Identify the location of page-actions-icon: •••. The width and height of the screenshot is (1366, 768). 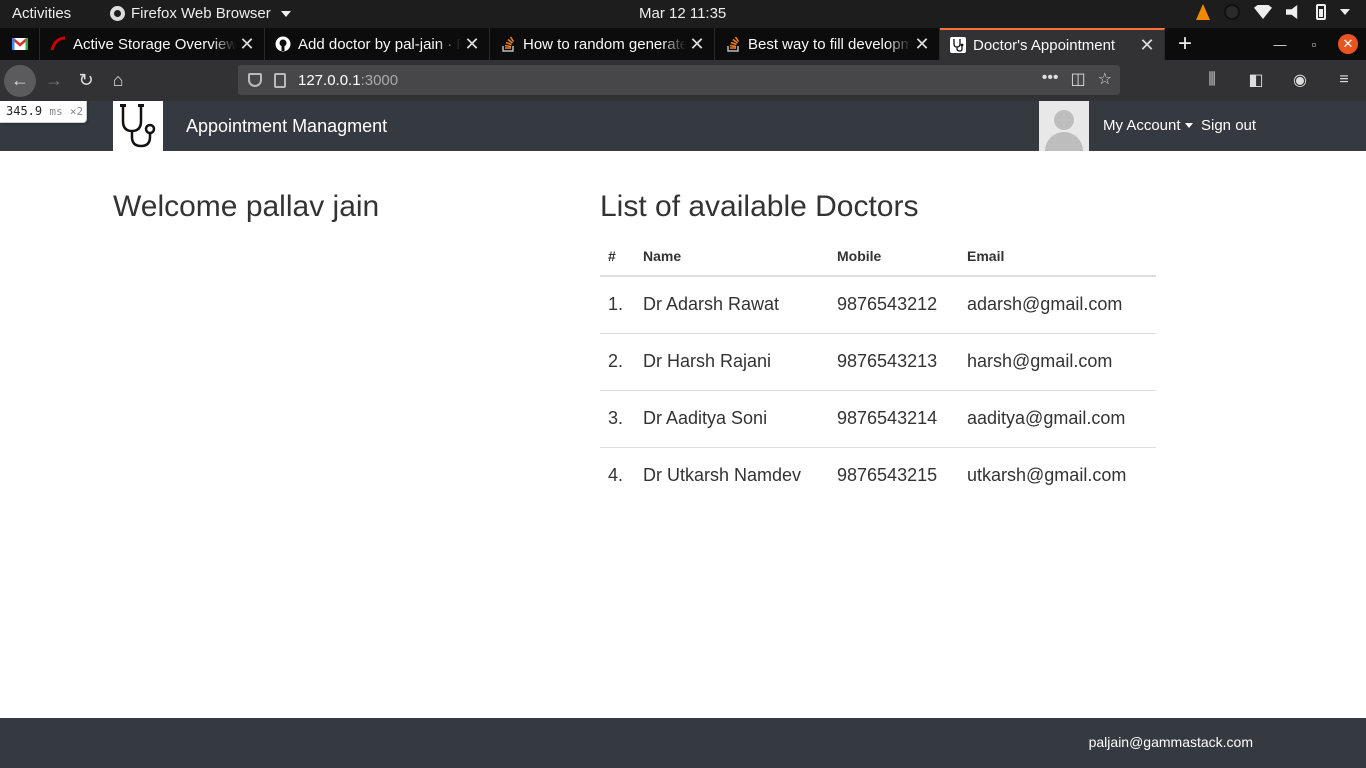
(1050, 79).